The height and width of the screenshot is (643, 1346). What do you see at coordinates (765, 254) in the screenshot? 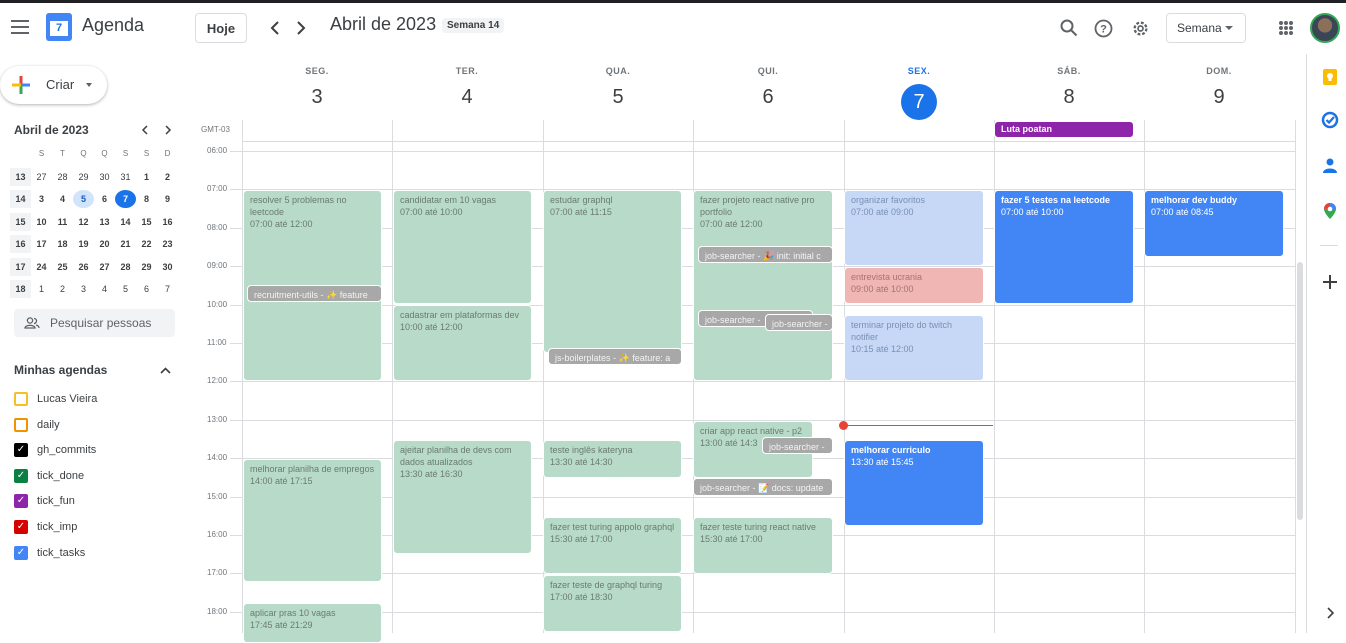
I see `commit-event: job-searcher - 🎉 init: initial c` at bounding box center [765, 254].